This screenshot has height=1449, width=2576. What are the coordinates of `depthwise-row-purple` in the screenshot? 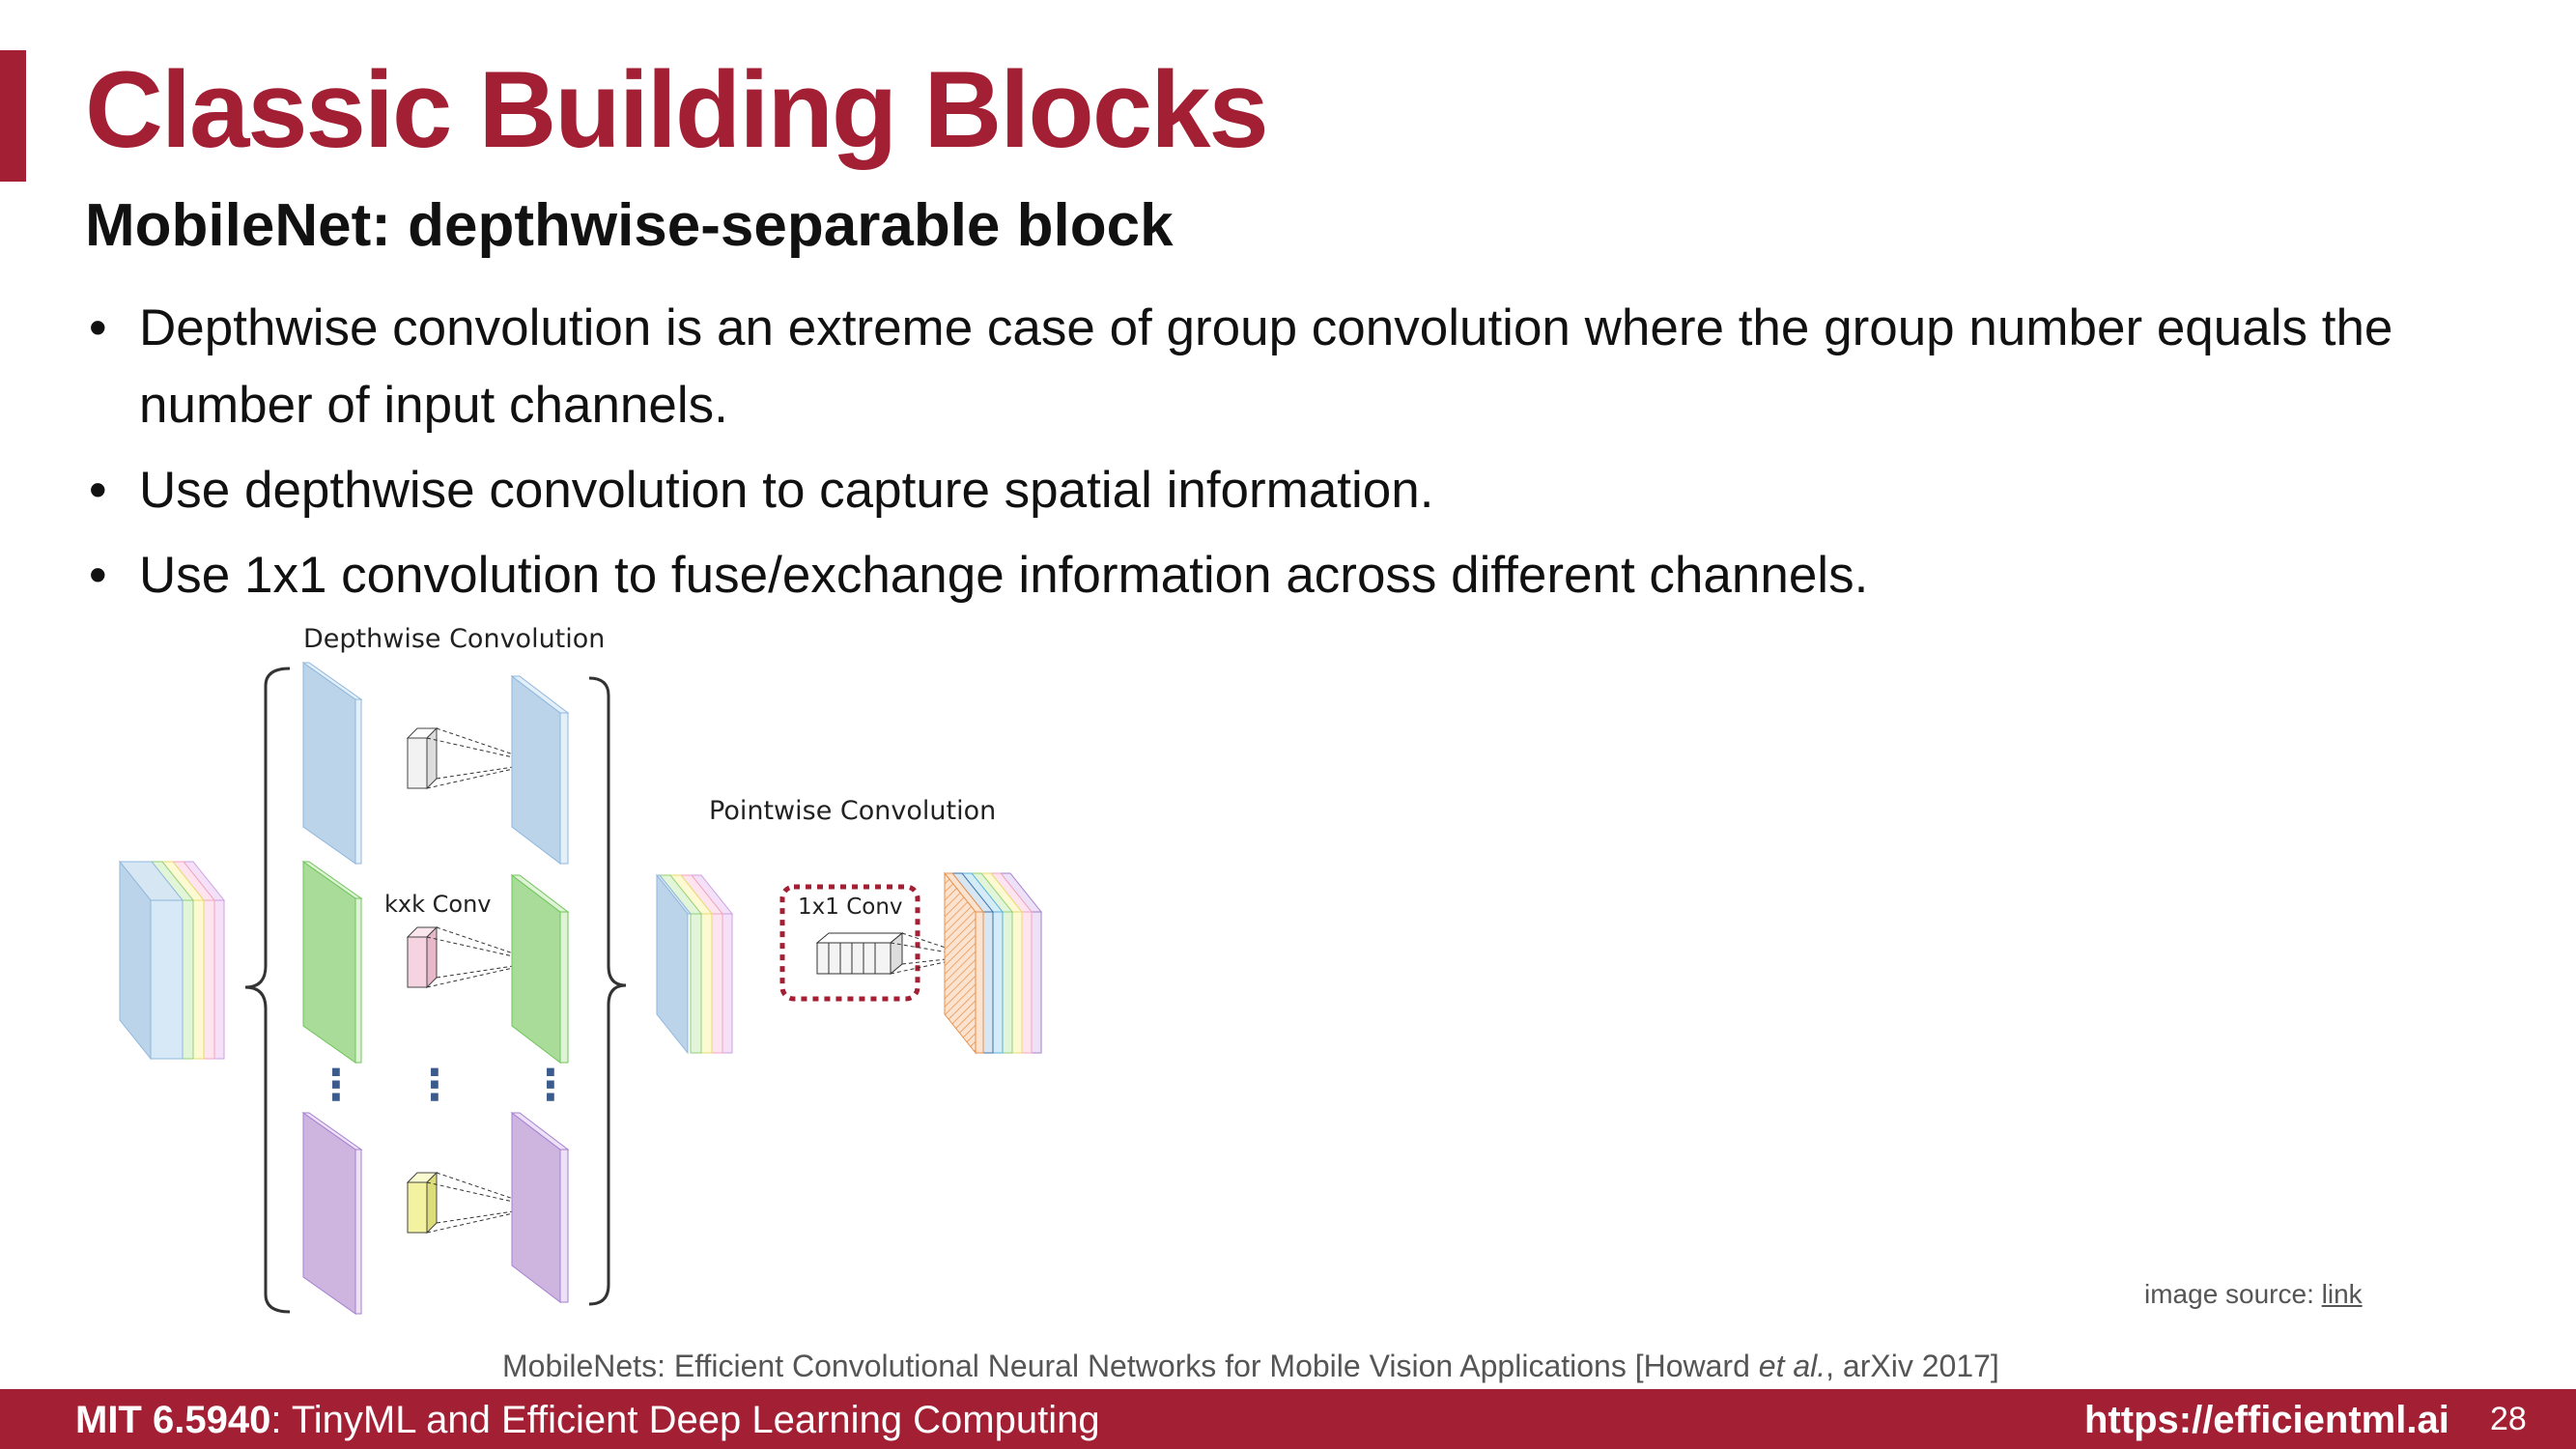 It's located at (435, 1213).